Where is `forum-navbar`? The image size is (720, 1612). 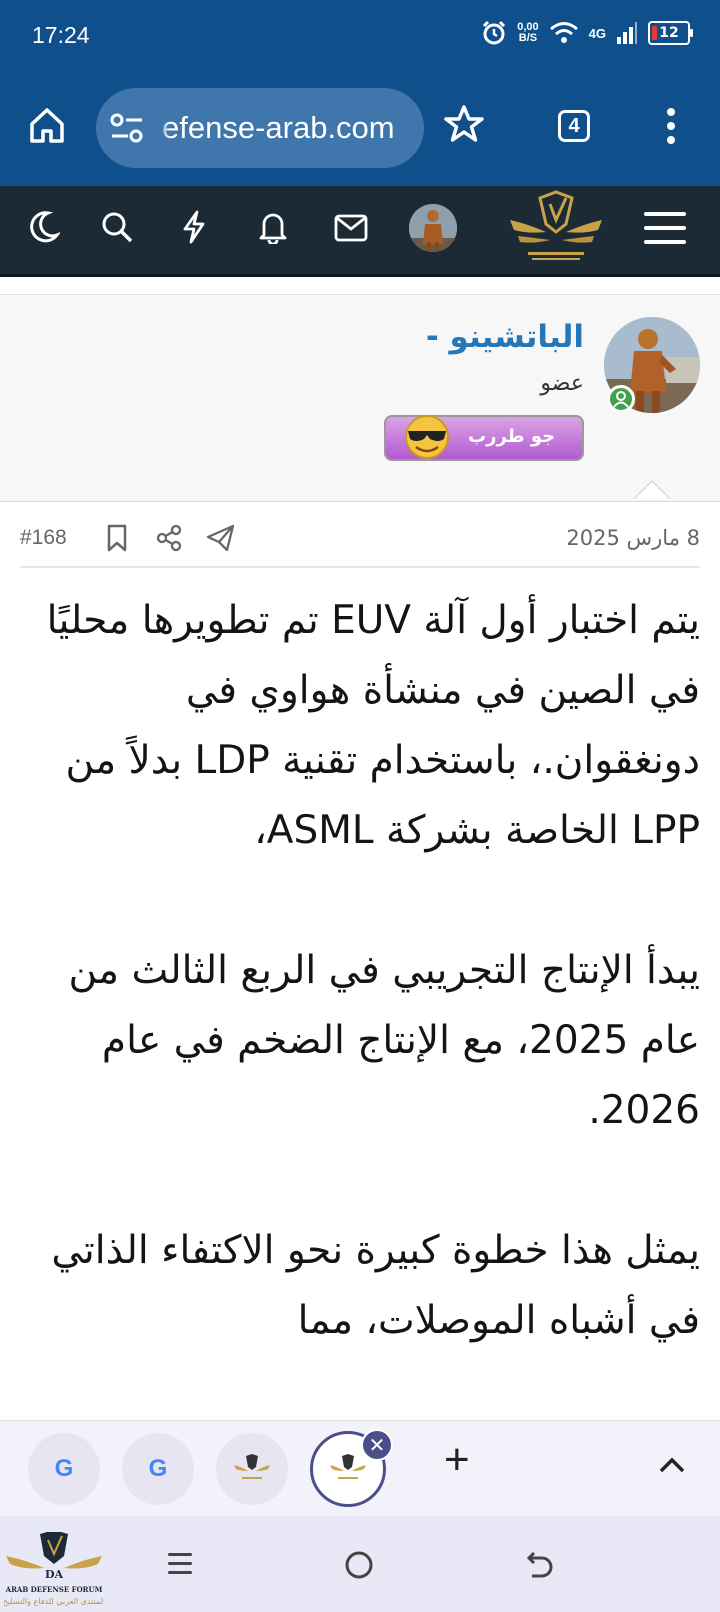
forum-navbar is located at coordinates (360, 231).